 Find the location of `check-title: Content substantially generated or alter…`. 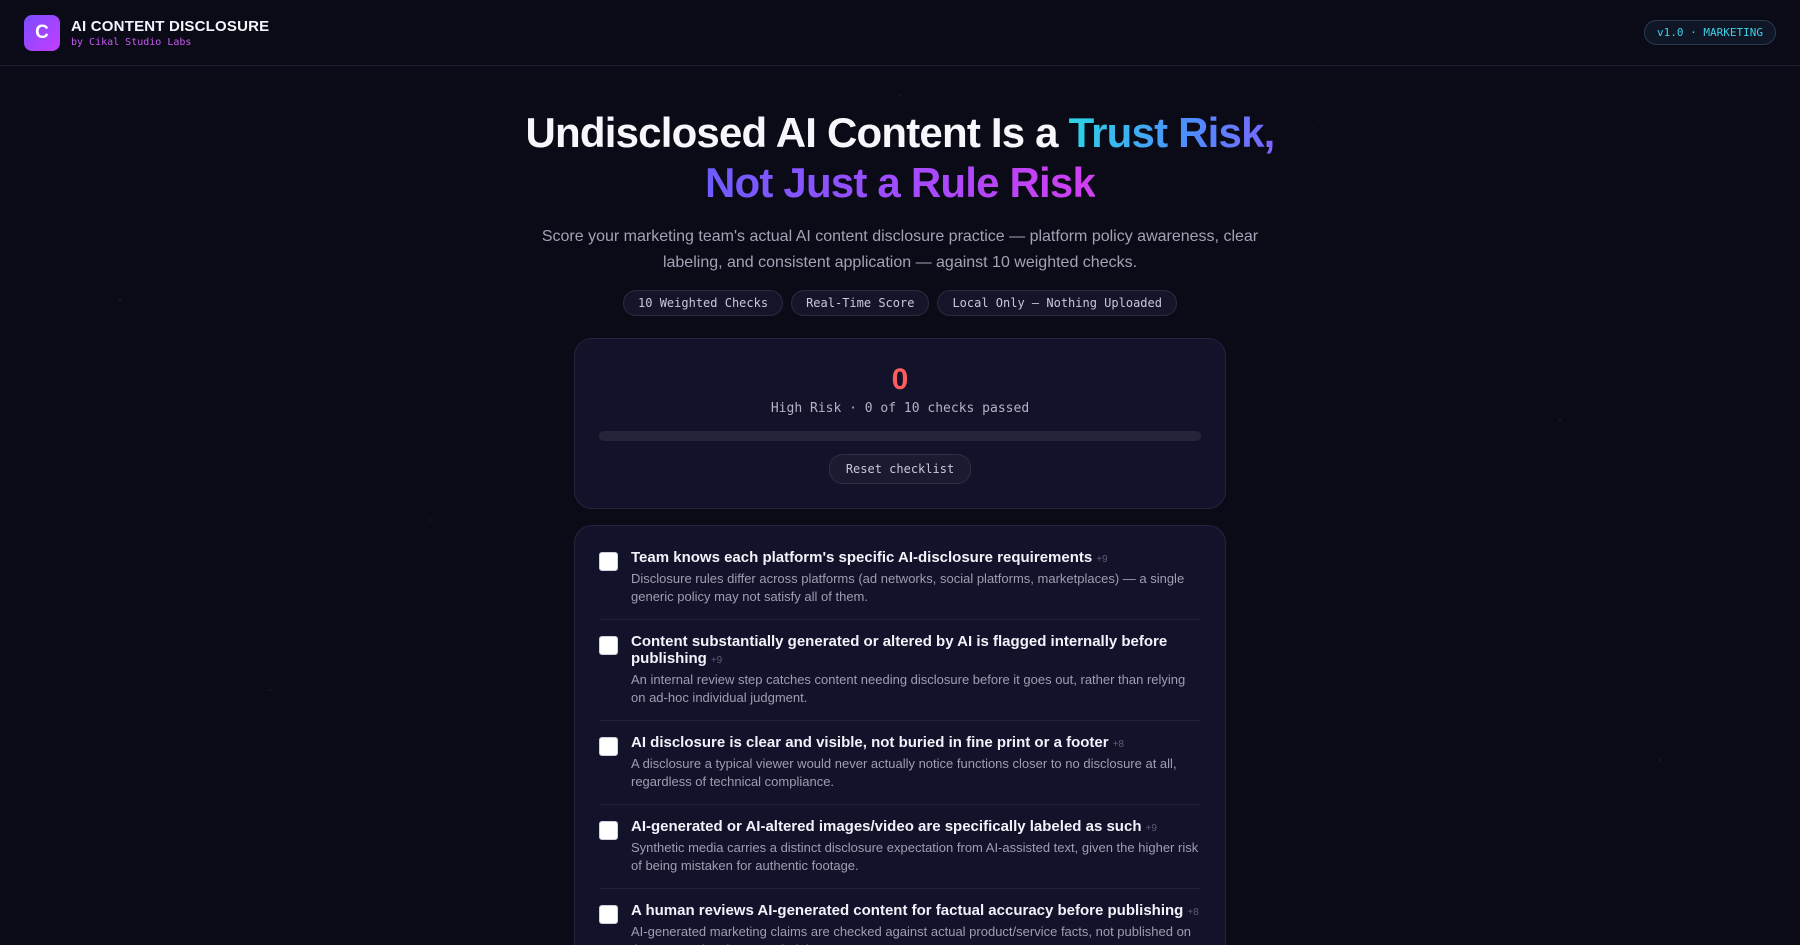

check-title: Content substantially generated or alter… is located at coordinates (899, 650).